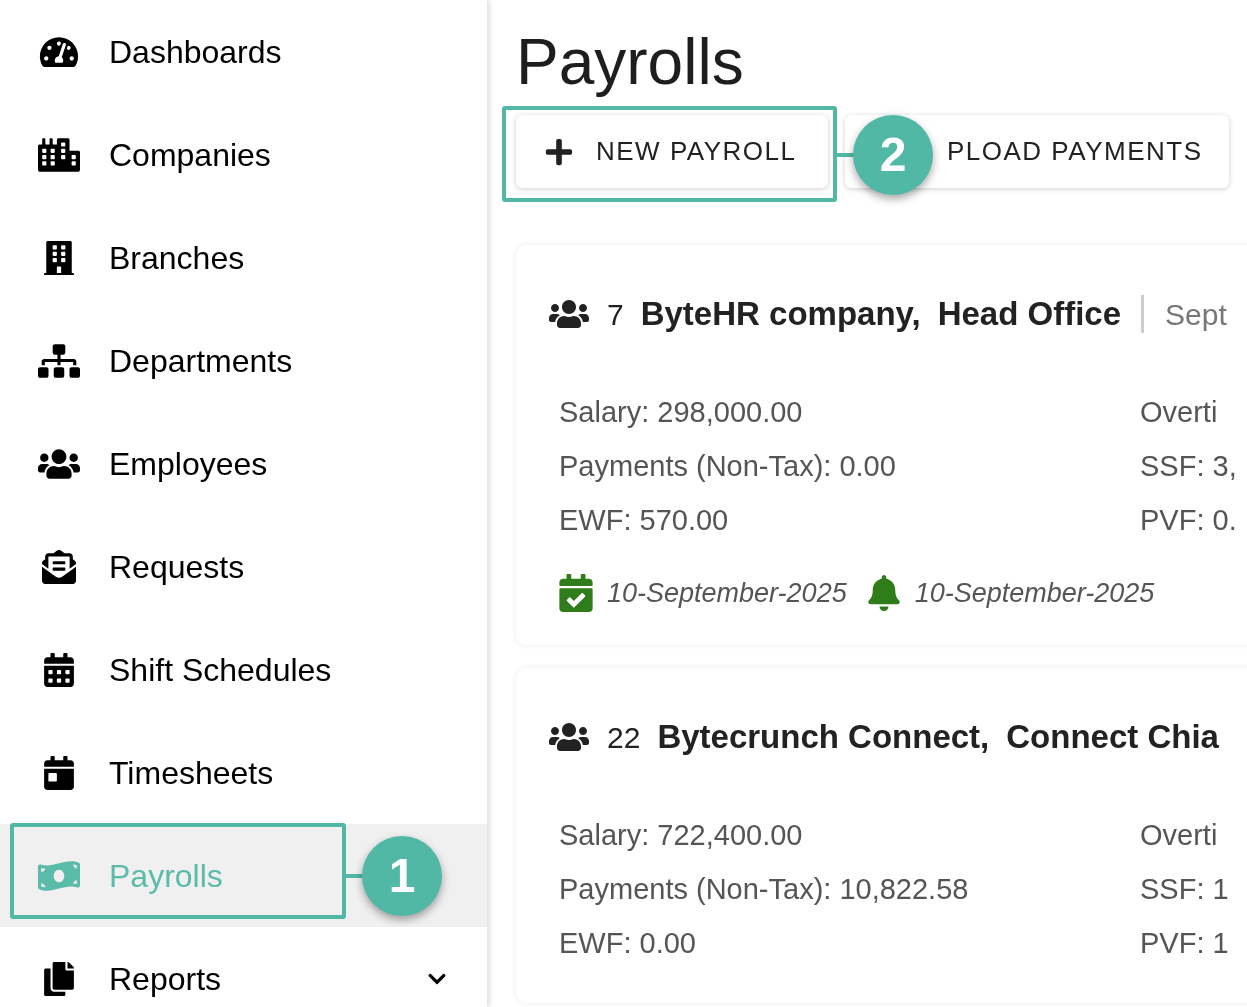 This screenshot has width=1247, height=1007. What do you see at coordinates (243, 669) in the screenshot?
I see `sidebar-item: Shift Schedules` at bounding box center [243, 669].